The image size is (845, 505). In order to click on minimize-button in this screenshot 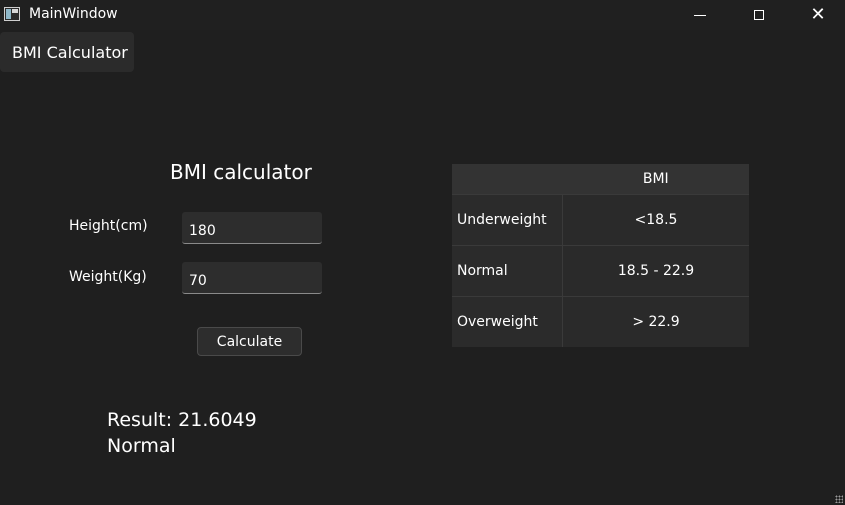, I will do `click(700, 15)`.